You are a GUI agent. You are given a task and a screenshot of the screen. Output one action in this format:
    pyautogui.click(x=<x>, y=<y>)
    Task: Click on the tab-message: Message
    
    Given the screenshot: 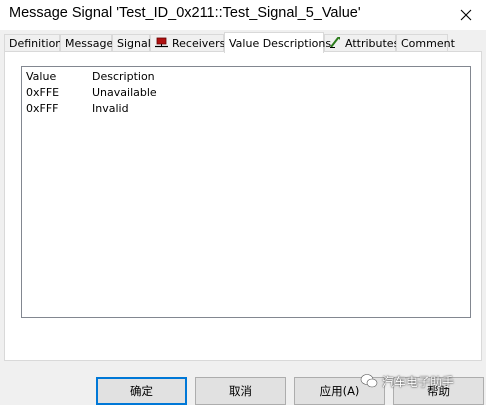 What is the action you would take?
    pyautogui.click(x=87, y=43)
    